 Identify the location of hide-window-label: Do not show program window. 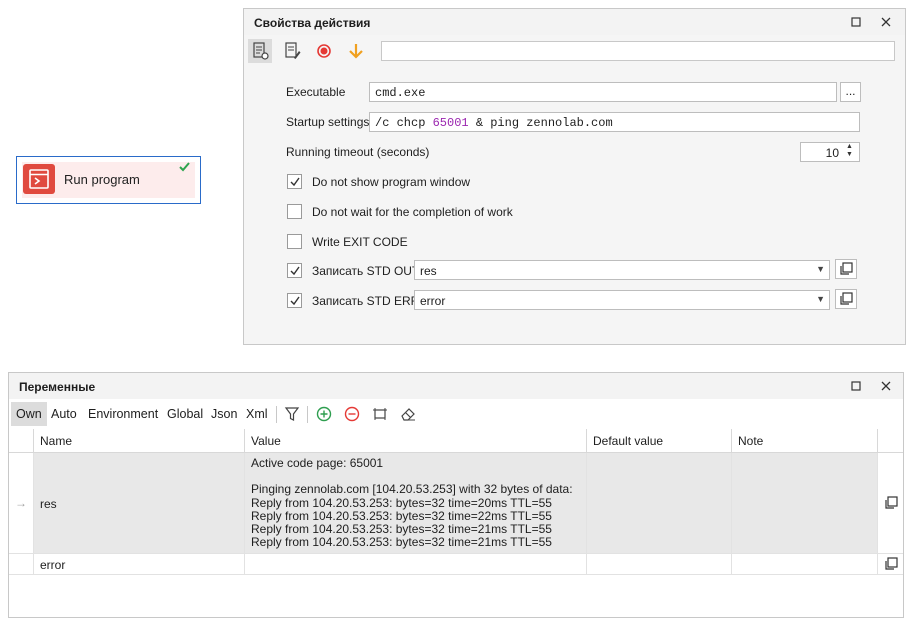
(391, 182).